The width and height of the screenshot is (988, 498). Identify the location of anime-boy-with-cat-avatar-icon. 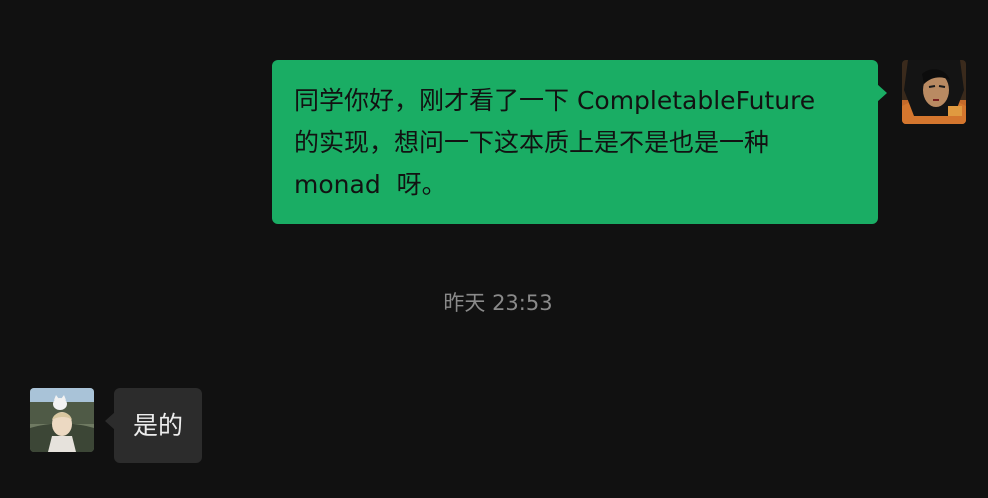
(62, 420).